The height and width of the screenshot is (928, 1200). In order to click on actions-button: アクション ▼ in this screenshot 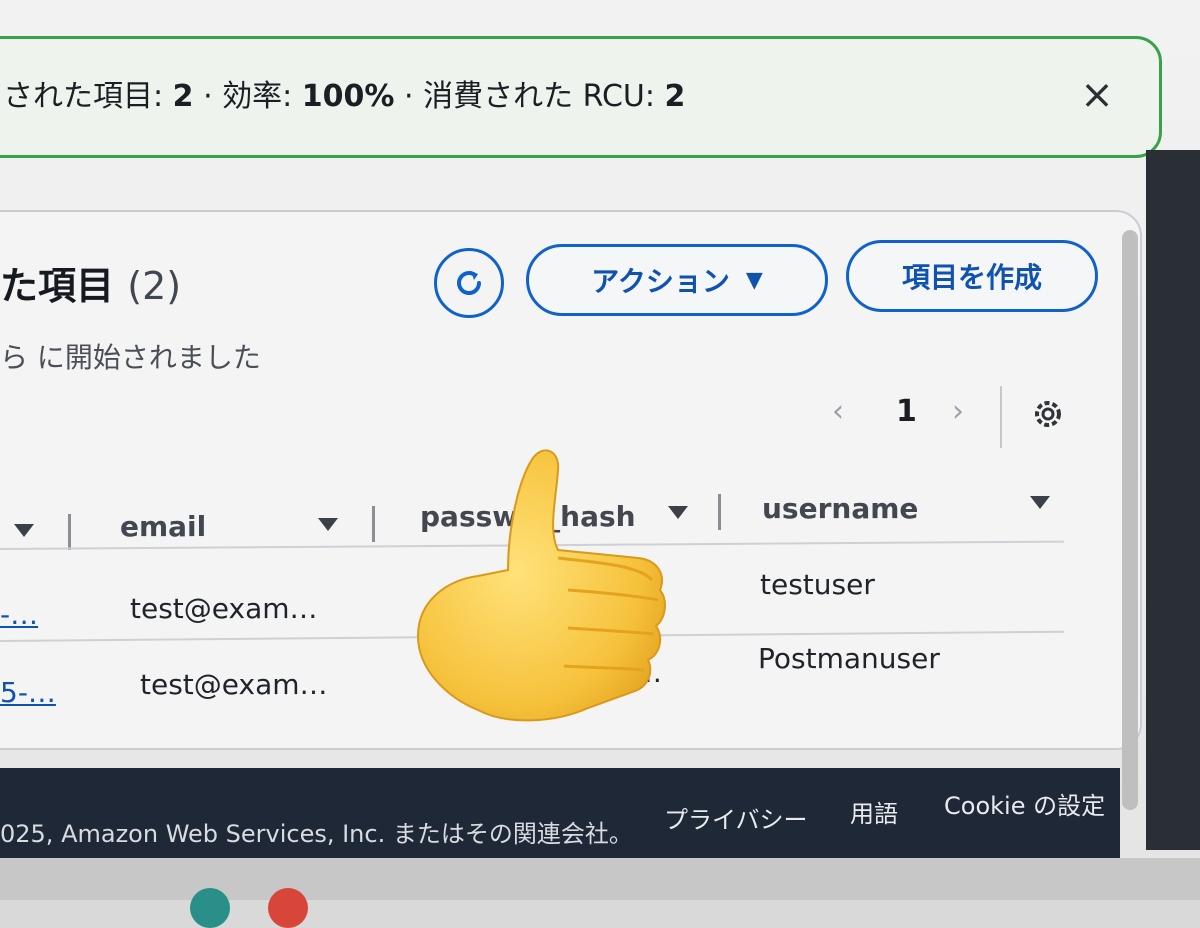, I will do `click(677, 280)`.